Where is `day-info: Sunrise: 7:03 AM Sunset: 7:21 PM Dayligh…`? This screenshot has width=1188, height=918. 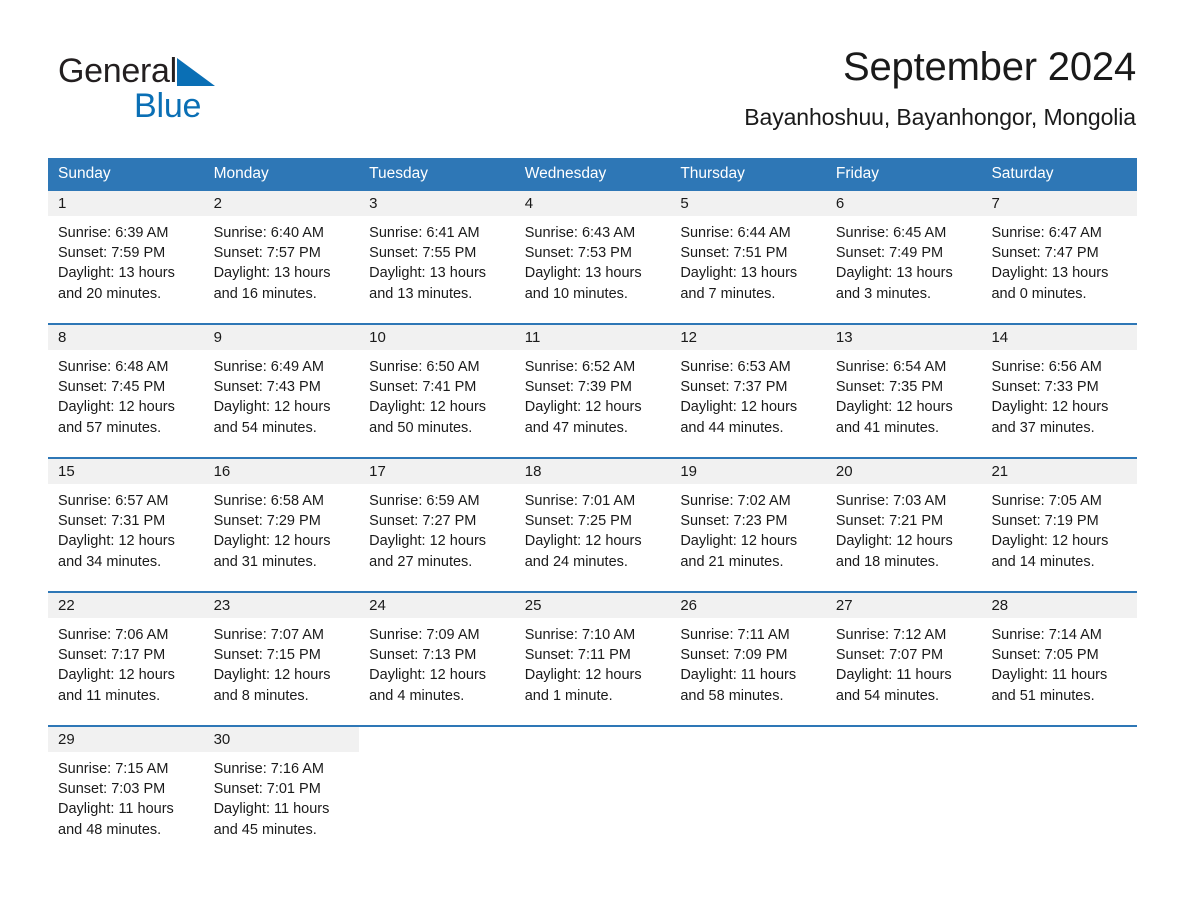
day-info: Sunrise: 7:03 AM Sunset: 7:21 PM Dayligh… is located at coordinates (904, 528).